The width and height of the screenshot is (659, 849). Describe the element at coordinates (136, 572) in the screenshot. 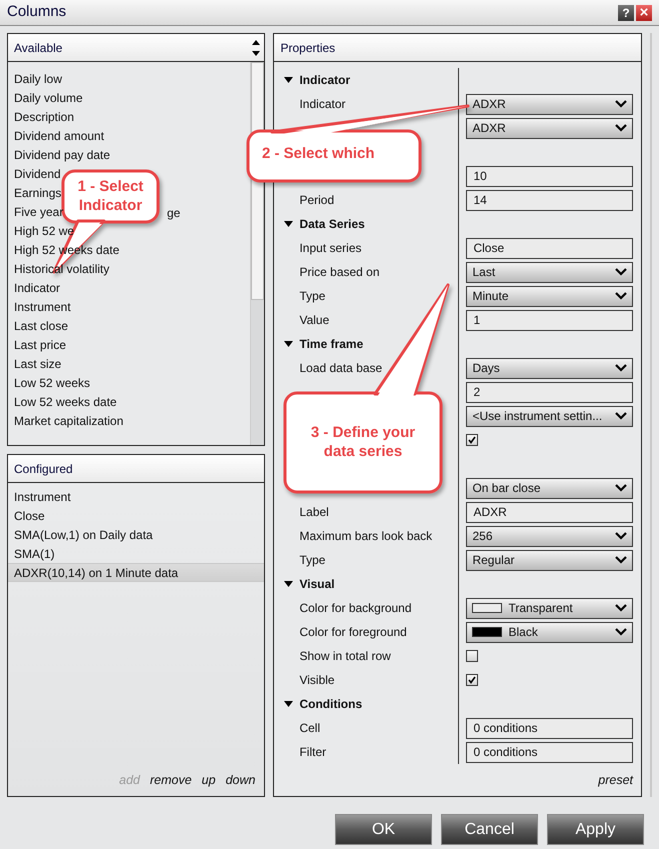

I see `configured-item: ADXR(10,14) on 1 Minute data` at that location.